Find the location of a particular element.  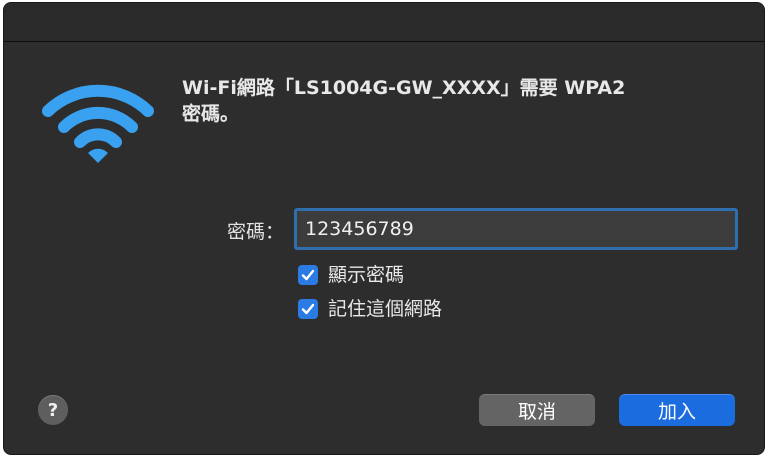

cancel-button-label: 取消 is located at coordinates (536, 412).